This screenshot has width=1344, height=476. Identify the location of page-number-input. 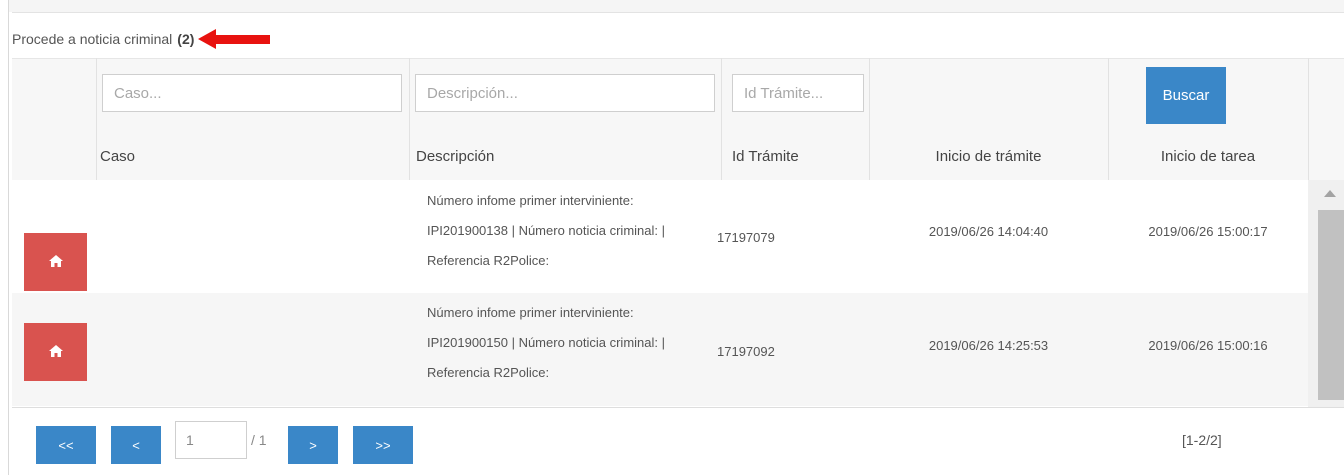
(211, 440).